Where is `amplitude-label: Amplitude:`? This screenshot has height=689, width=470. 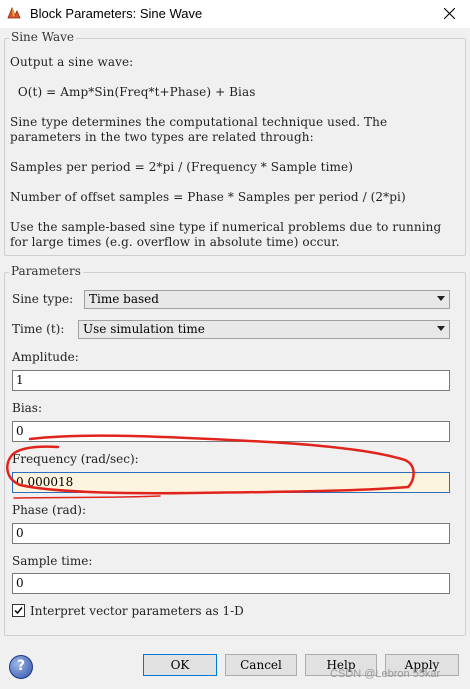
amplitude-label: Amplitude: is located at coordinates (45, 357).